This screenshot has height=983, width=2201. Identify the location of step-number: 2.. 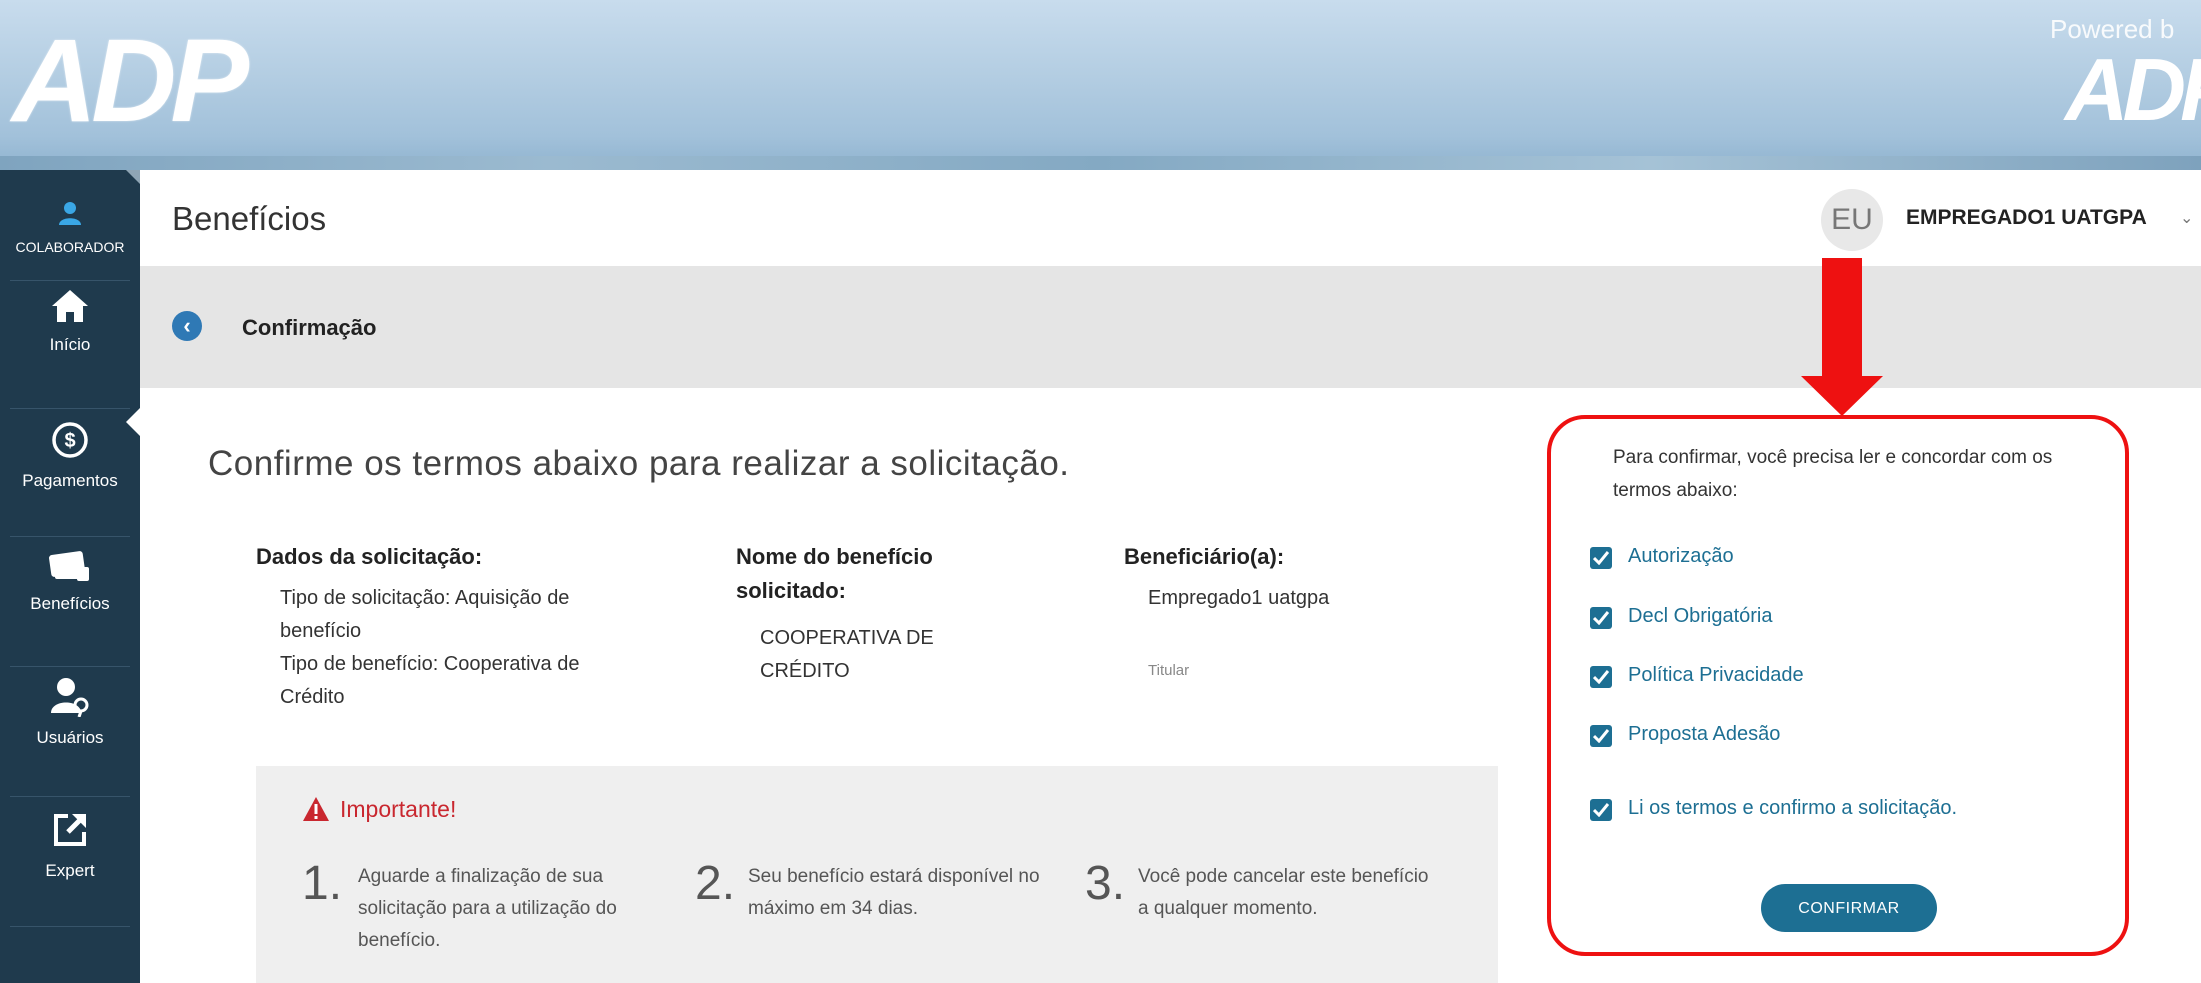
(715, 883).